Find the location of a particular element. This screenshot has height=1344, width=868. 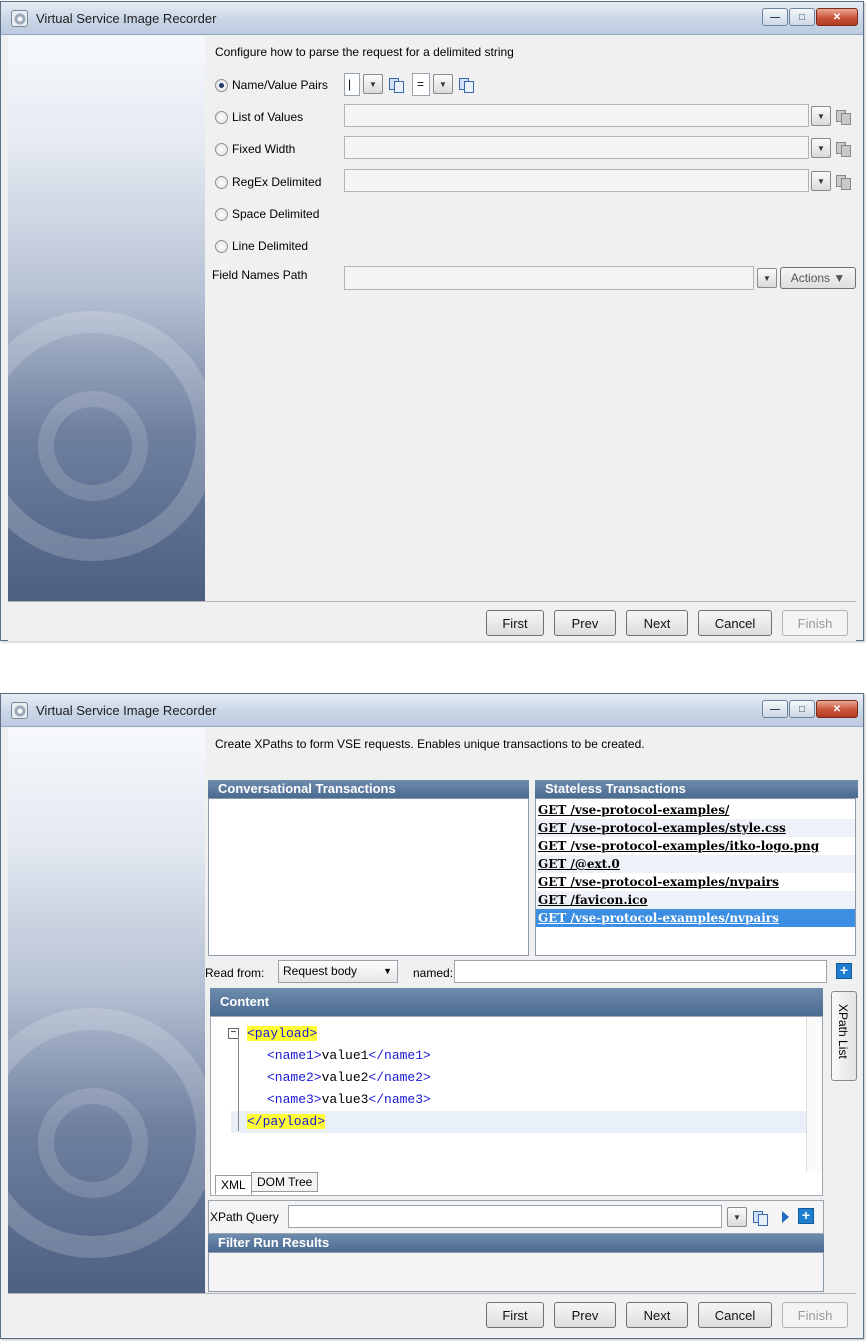

radio-regex-delimited is located at coordinates (221, 182).